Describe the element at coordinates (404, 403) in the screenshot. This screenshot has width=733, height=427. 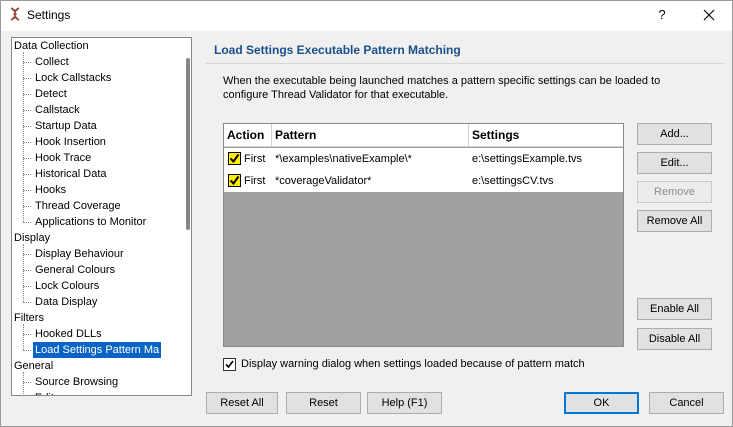
I see `help-button: Help (F1)` at that location.